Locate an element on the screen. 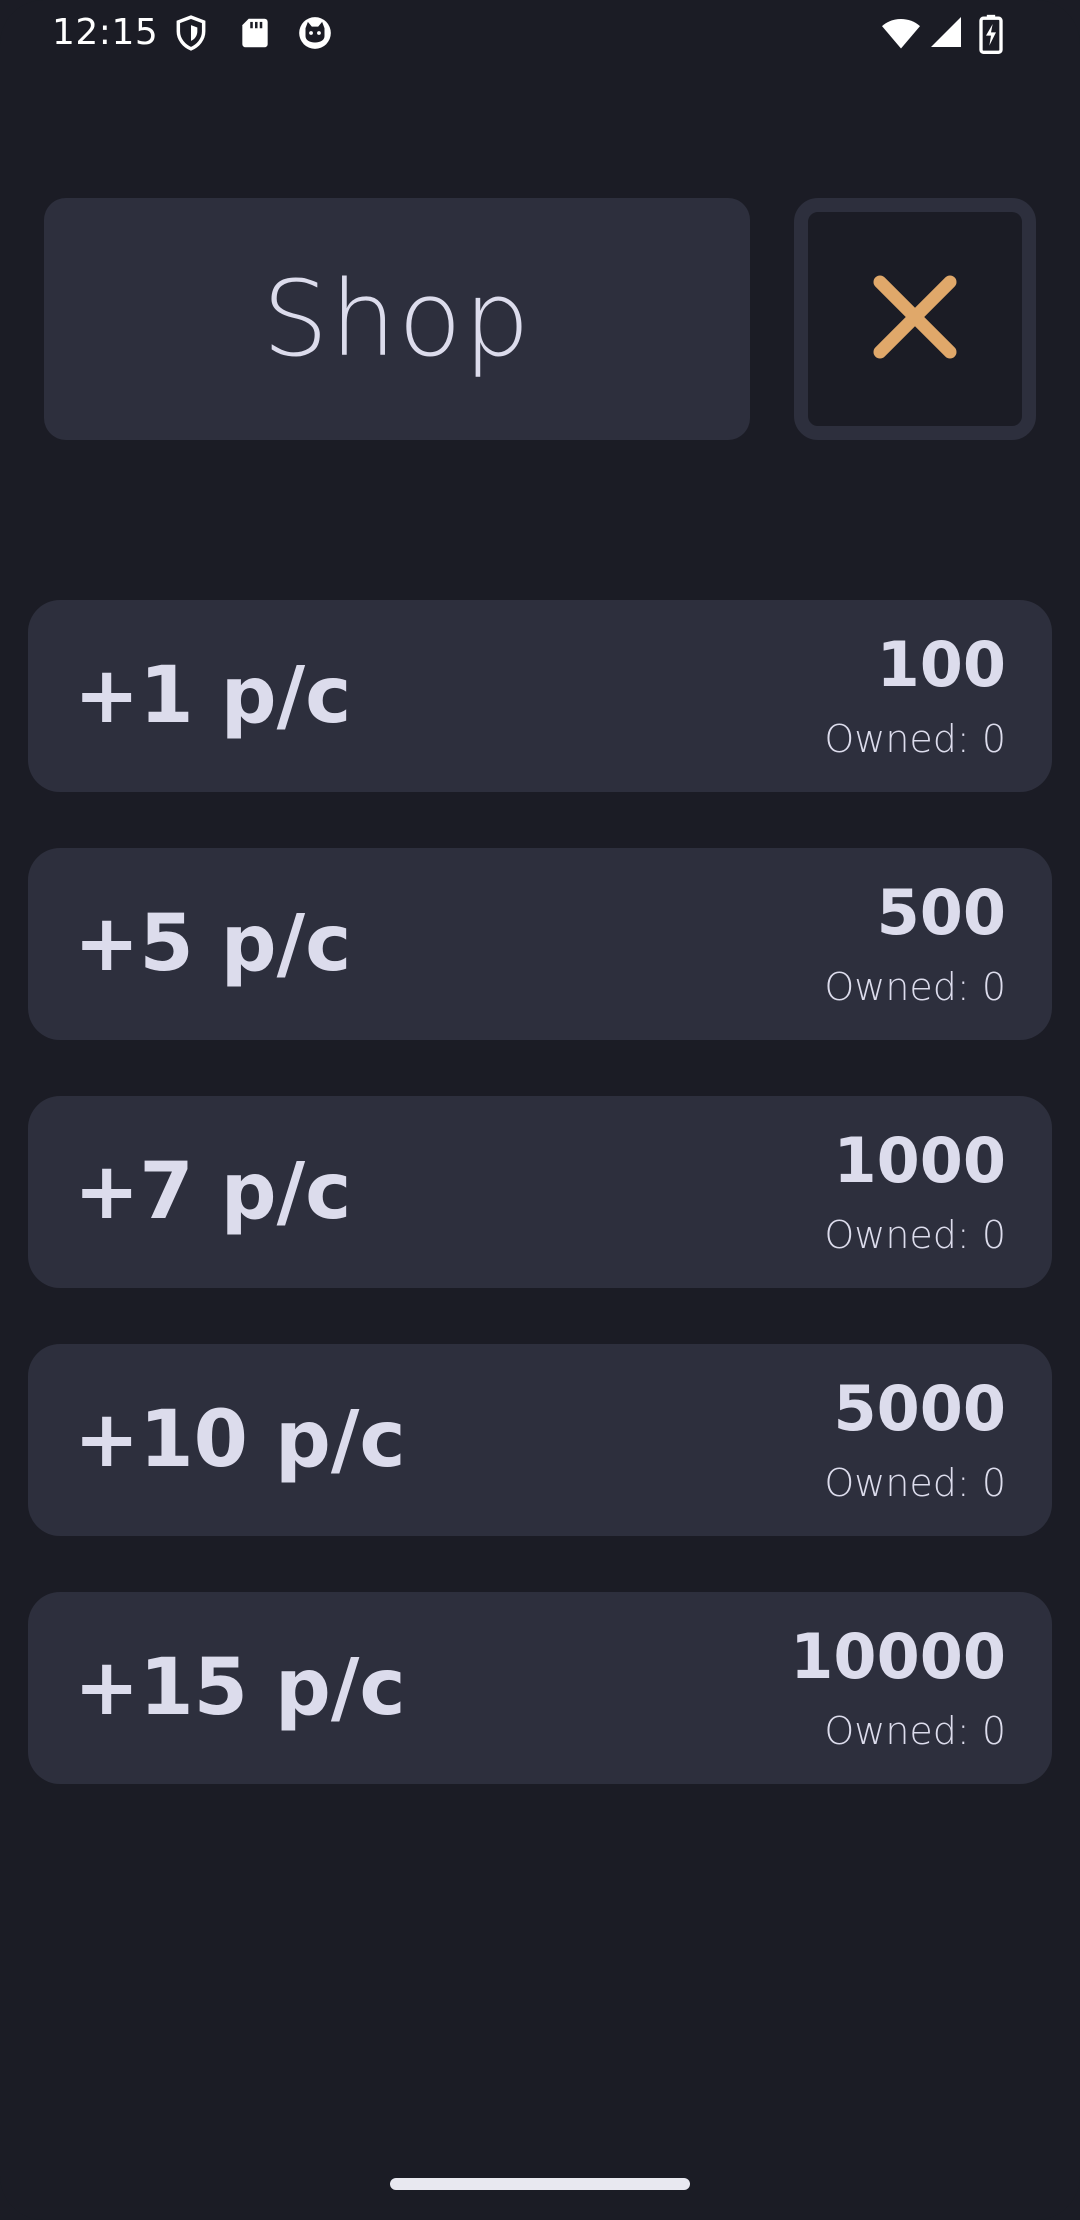 The image size is (1080, 2220). item-label: +5 p/c is located at coordinates (213, 944).